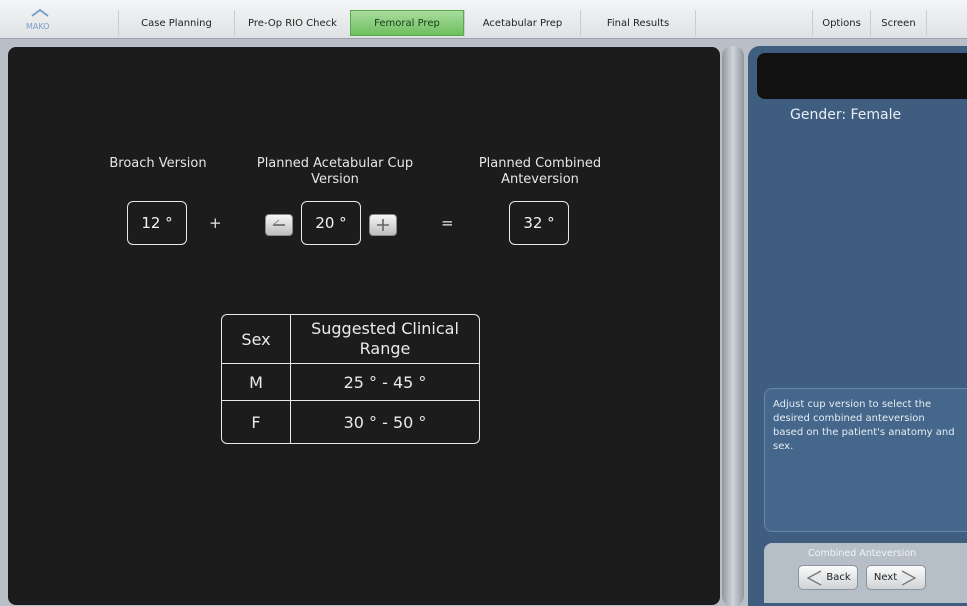 This screenshot has height=606, width=967. I want to click on screen-button: Screen, so click(898, 23).